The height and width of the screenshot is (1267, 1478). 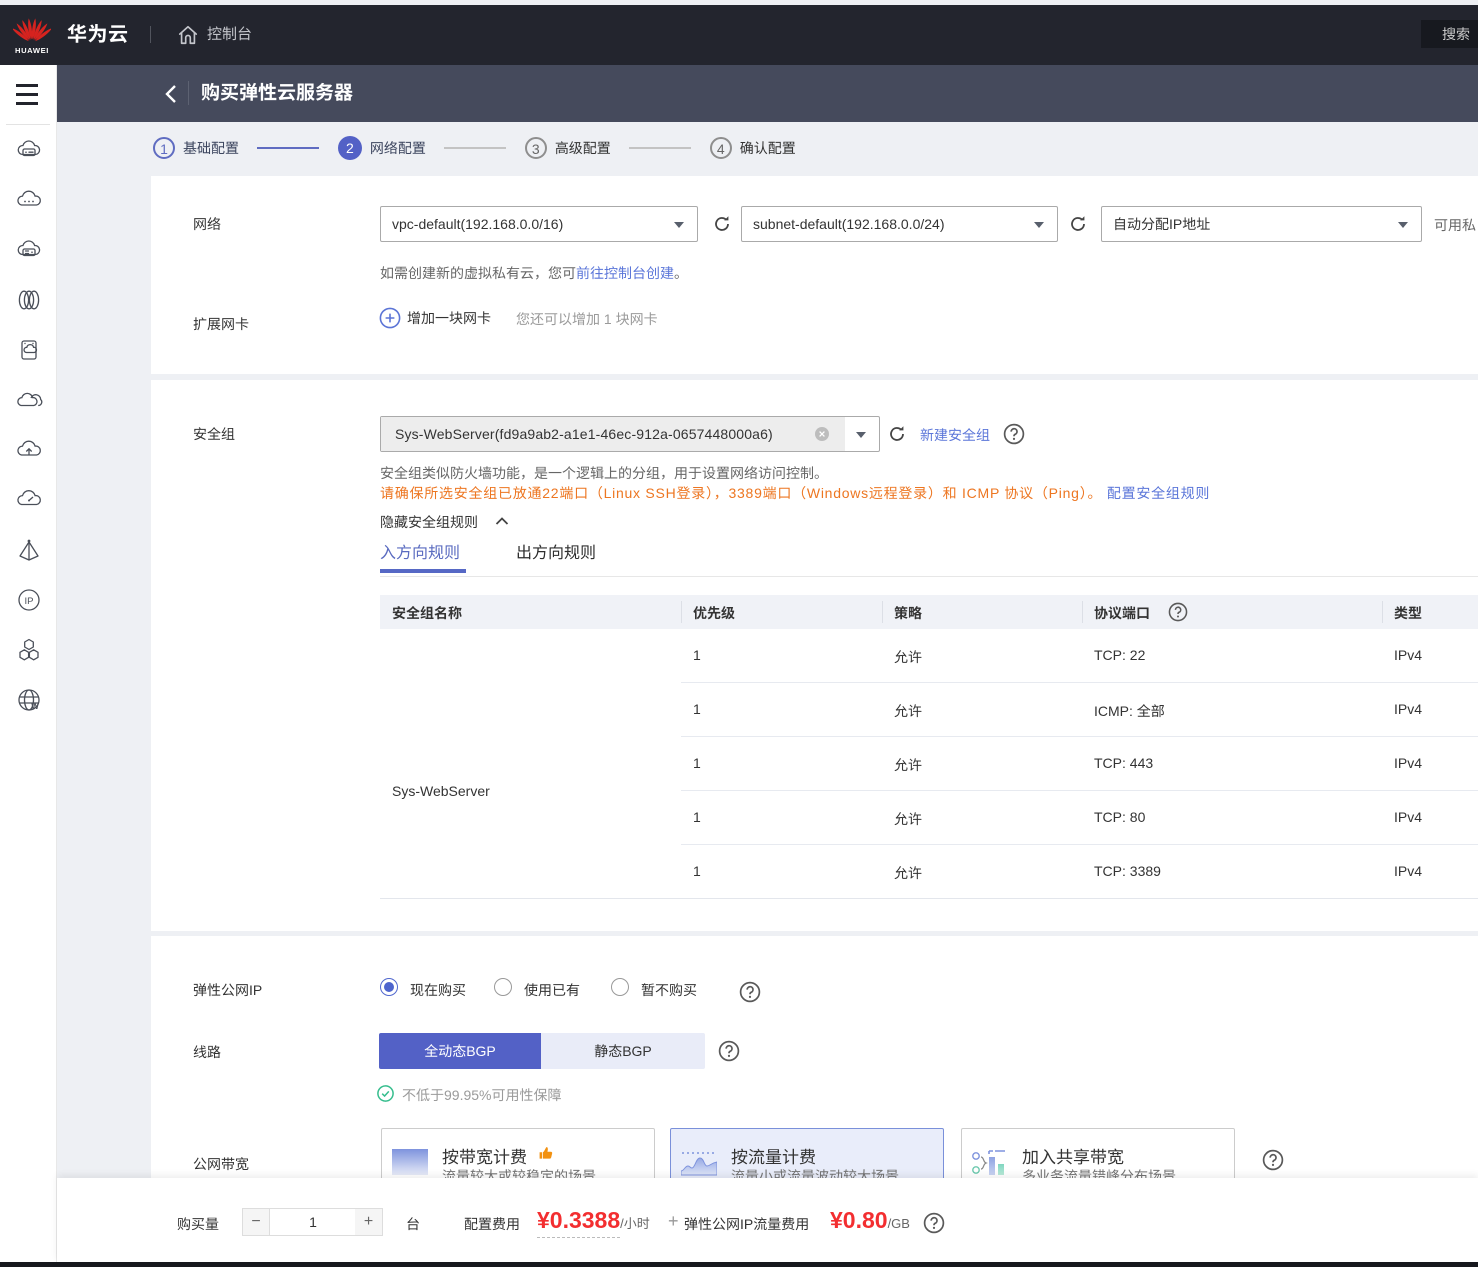 What do you see at coordinates (29, 601) in the screenshot?
I see `svg-text: IP` at bounding box center [29, 601].